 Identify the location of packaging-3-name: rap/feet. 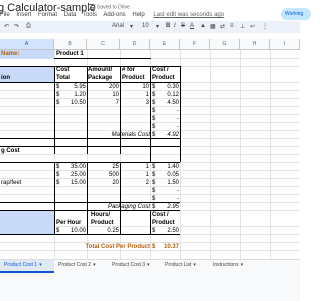
(11, 183).